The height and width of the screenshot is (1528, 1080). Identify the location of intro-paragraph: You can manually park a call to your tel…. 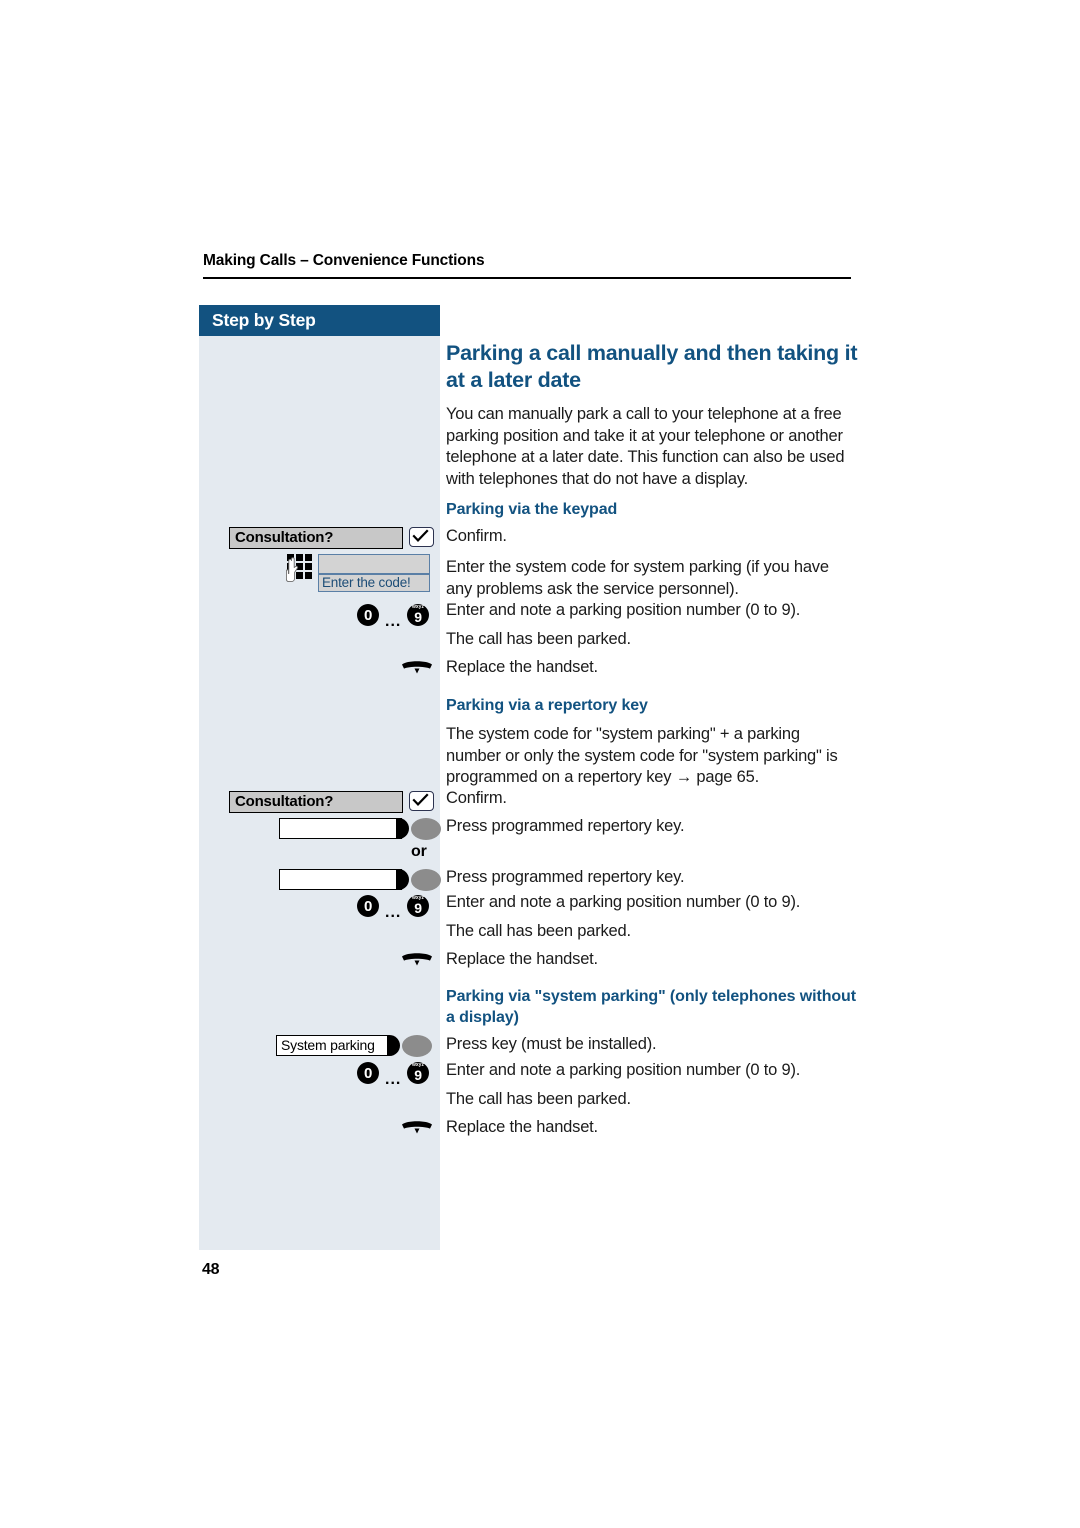
(652, 447).